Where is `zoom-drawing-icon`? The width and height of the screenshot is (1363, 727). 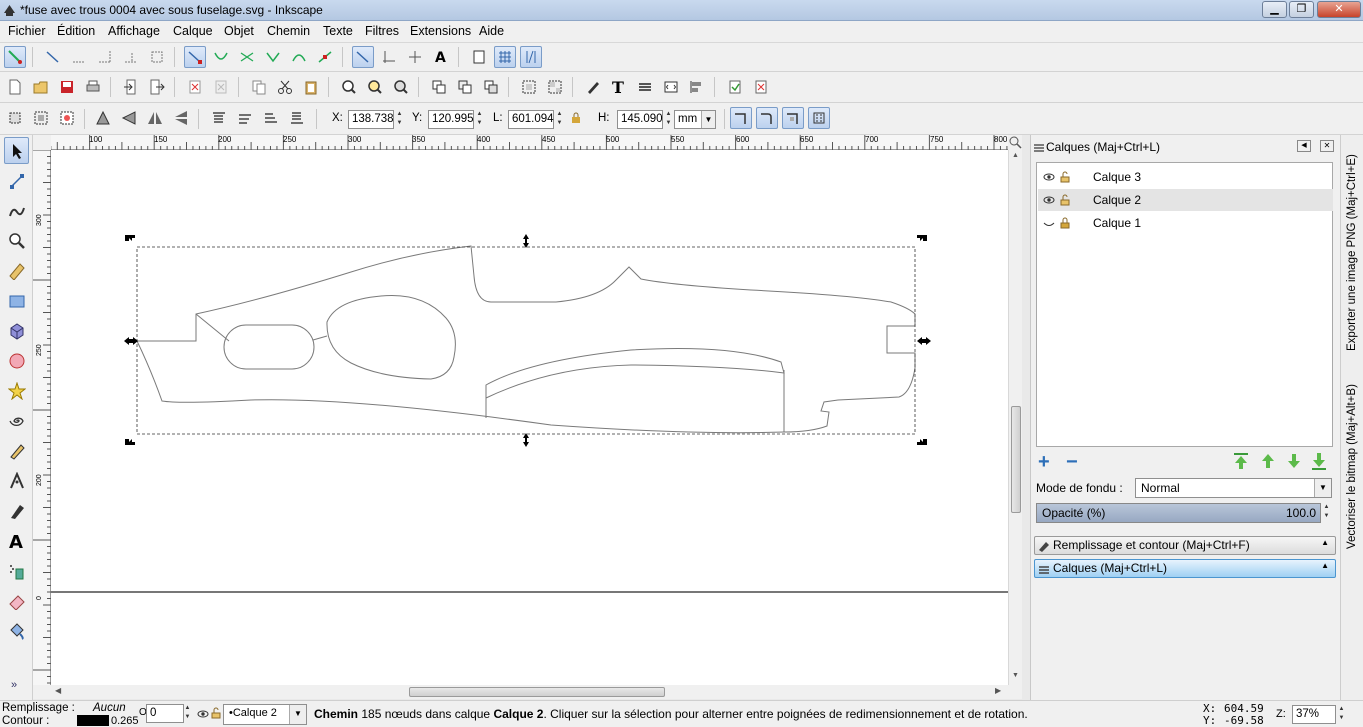 zoom-drawing-icon is located at coordinates (375, 87).